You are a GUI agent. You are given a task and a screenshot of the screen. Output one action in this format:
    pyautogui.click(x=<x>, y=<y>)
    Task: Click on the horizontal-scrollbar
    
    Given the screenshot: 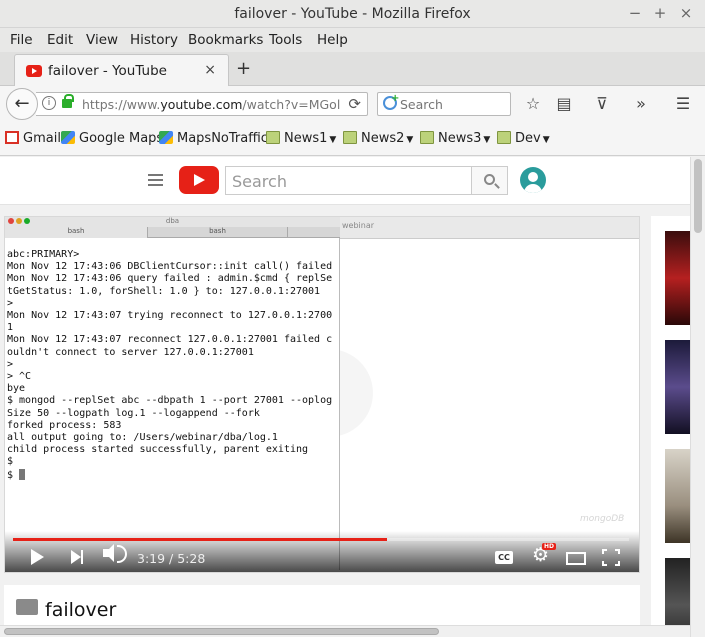 What is the action you would take?
    pyautogui.click(x=345, y=631)
    